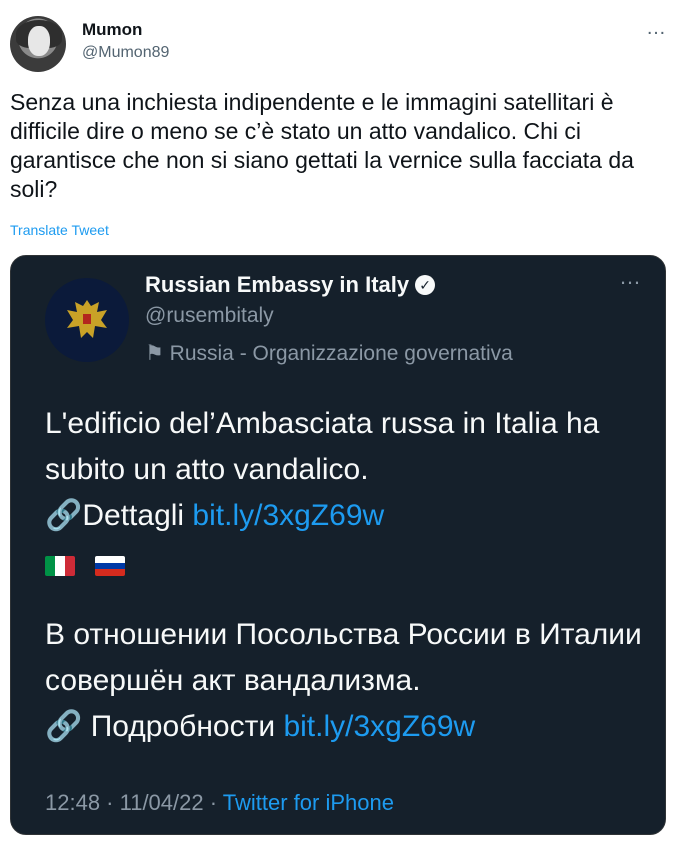 The height and width of the screenshot is (848, 678). What do you see at coordinates (288, 515) in the screenshot?
I see `italian-link: bit.ly/3xgZ69w` at bounding box center [288, 515].